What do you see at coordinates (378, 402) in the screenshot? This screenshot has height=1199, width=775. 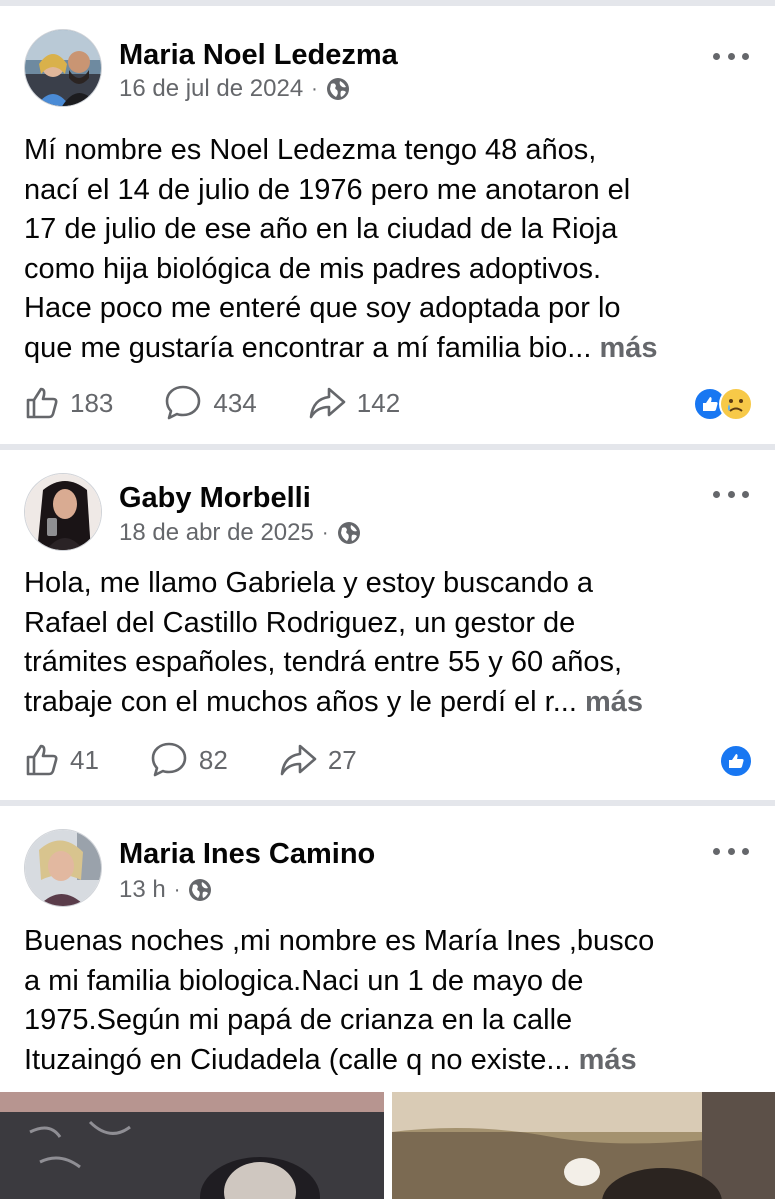 I see `share-count: 142` at bounding box center [378, 402].